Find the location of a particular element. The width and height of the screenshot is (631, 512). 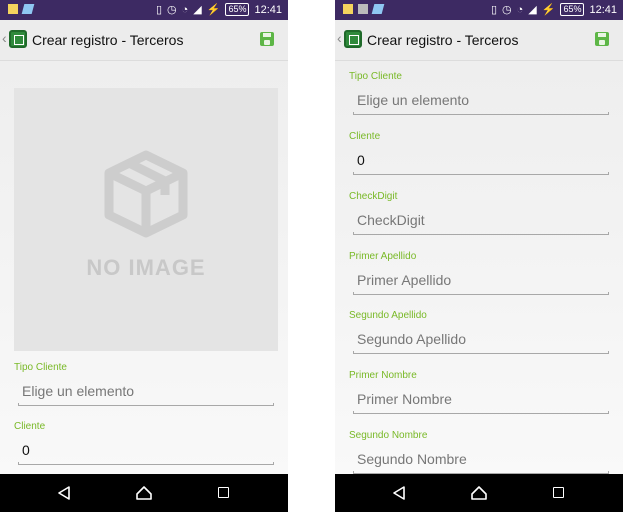

field-label: Primer Apellido is located at coordinates (383, 256).